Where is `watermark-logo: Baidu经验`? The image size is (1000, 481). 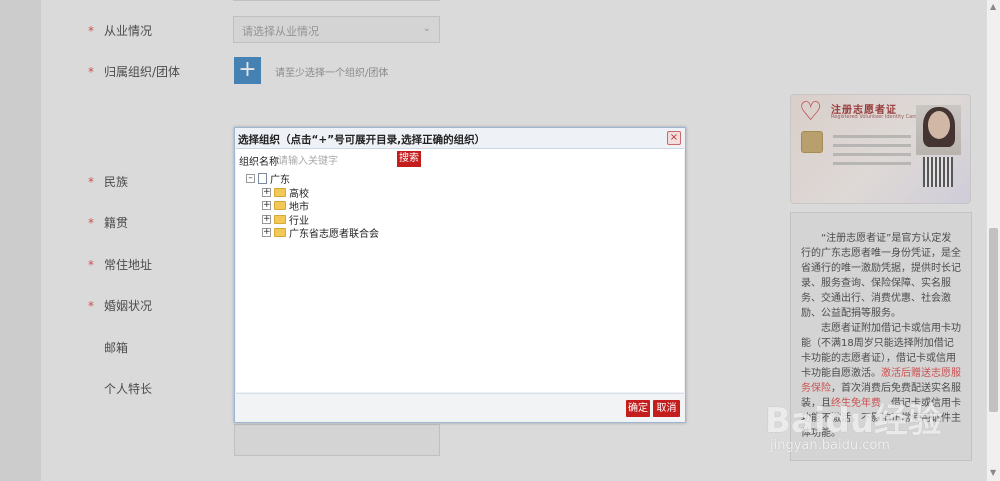 watermark-logo: Baidu经验 is located at coordinates (854, 421).